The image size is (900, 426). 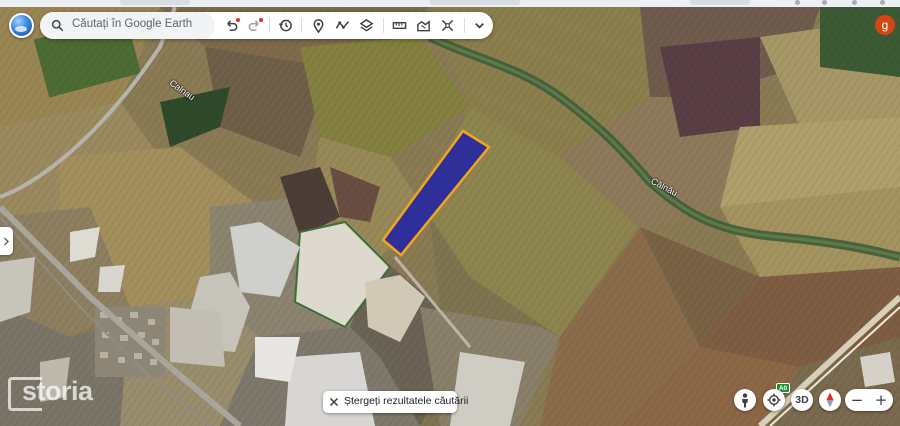 What do you see at coordinates (285, 25) in the screenshot?
I see `history-icon` at bounding box center [285, 25].